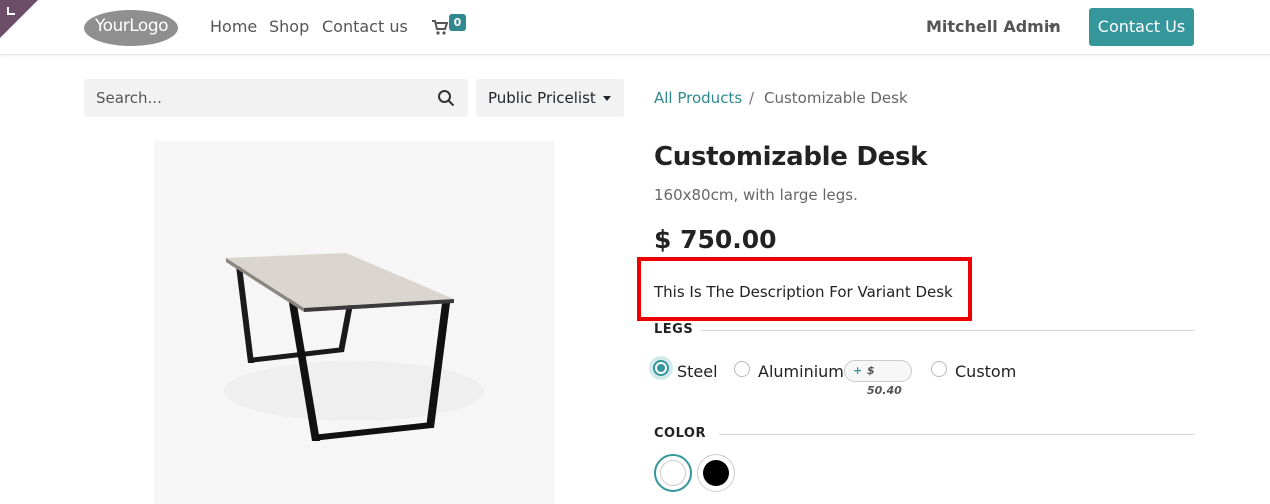 This screenshot has height=504, width=1270. I want to click on user-menu-chevron-down-icon, so click(1052, 27).